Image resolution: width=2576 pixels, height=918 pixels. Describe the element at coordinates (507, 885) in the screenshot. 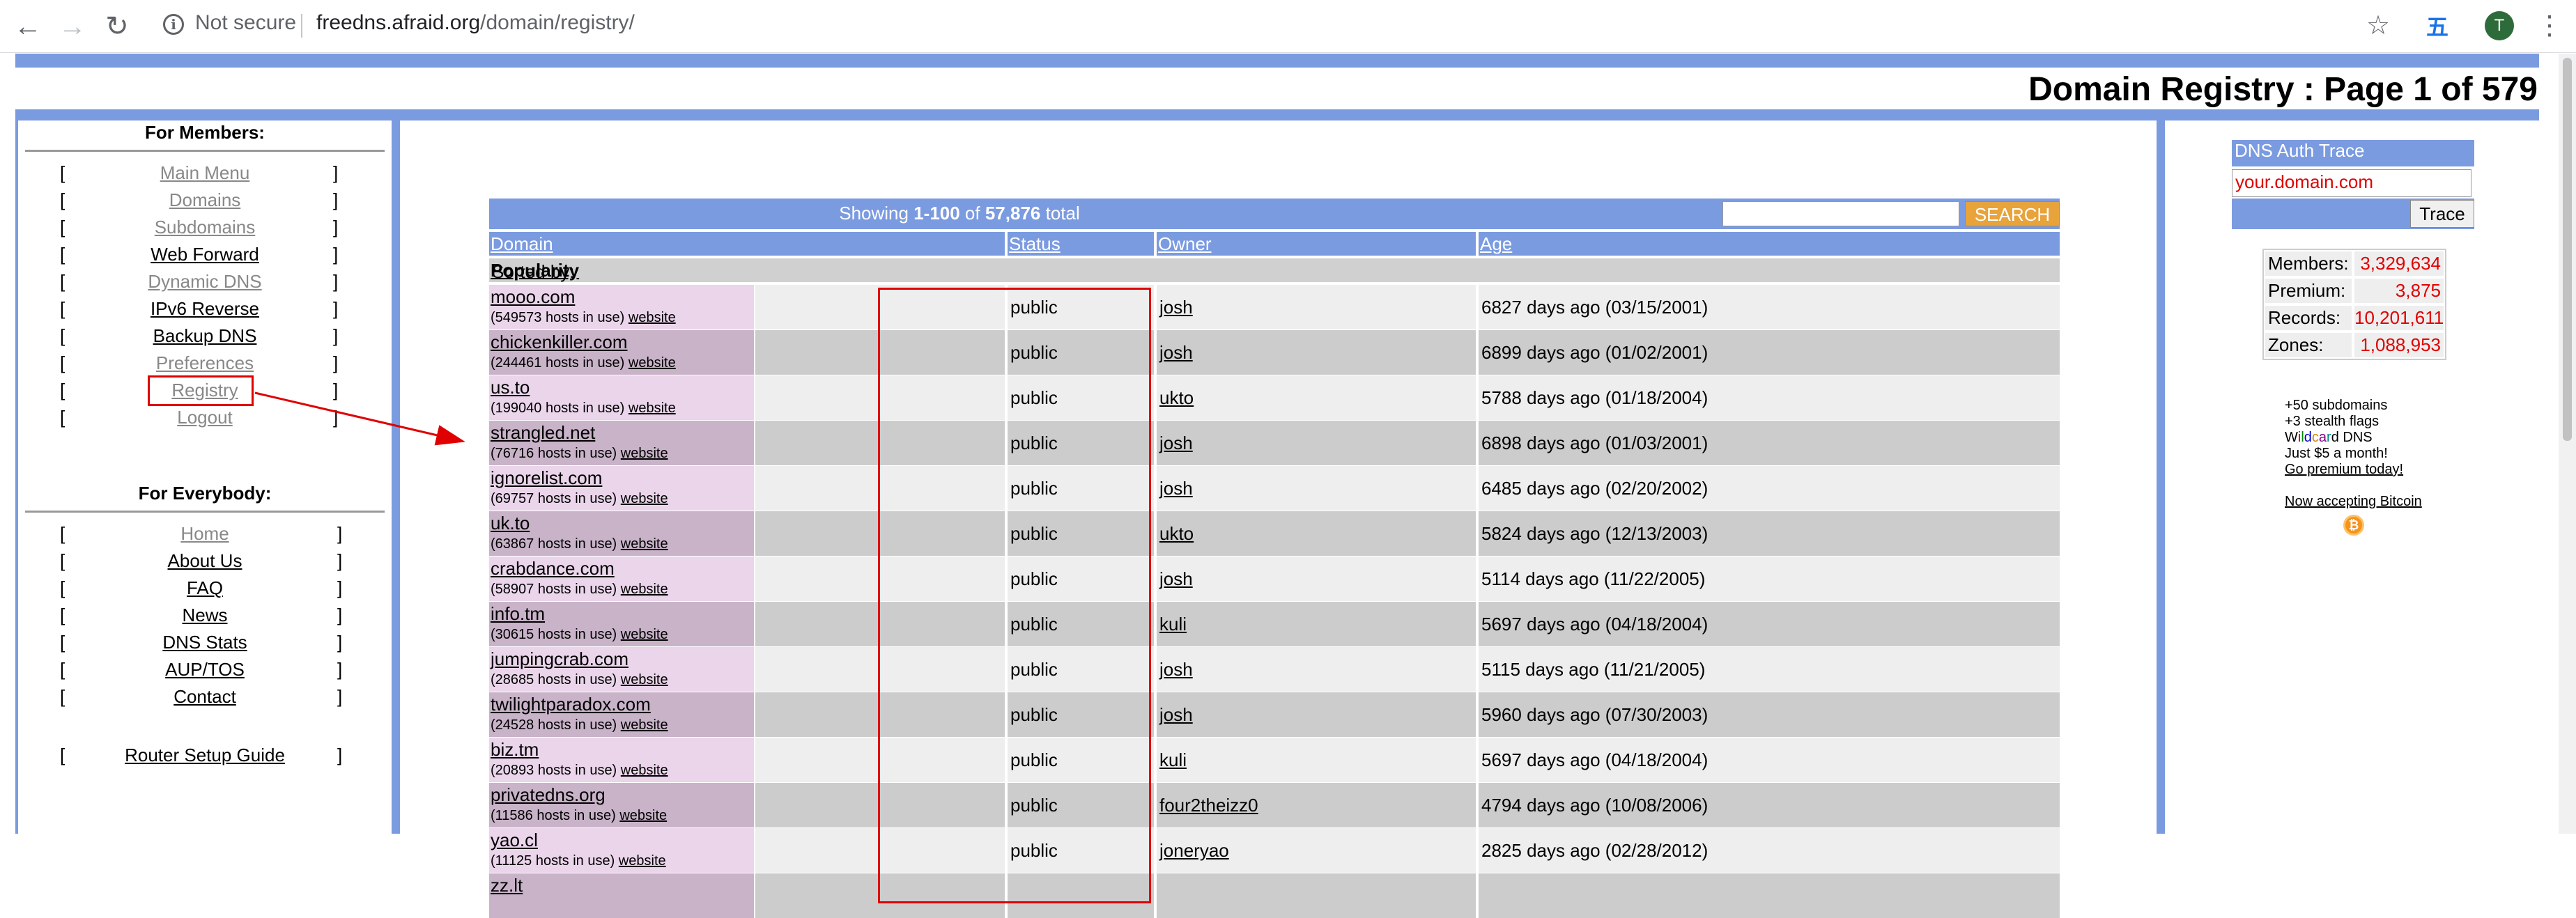

I see `domain-link: zz.lt` at that location.